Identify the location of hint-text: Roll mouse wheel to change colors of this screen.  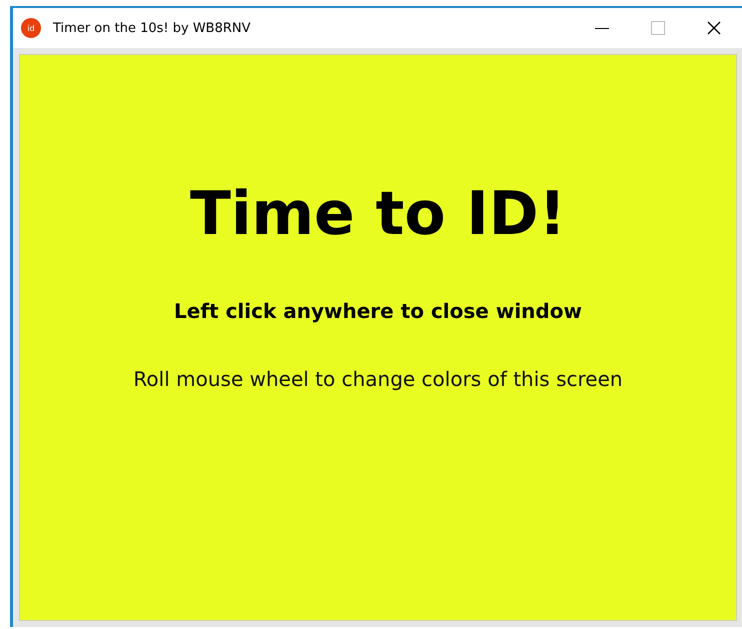
(378, 379).